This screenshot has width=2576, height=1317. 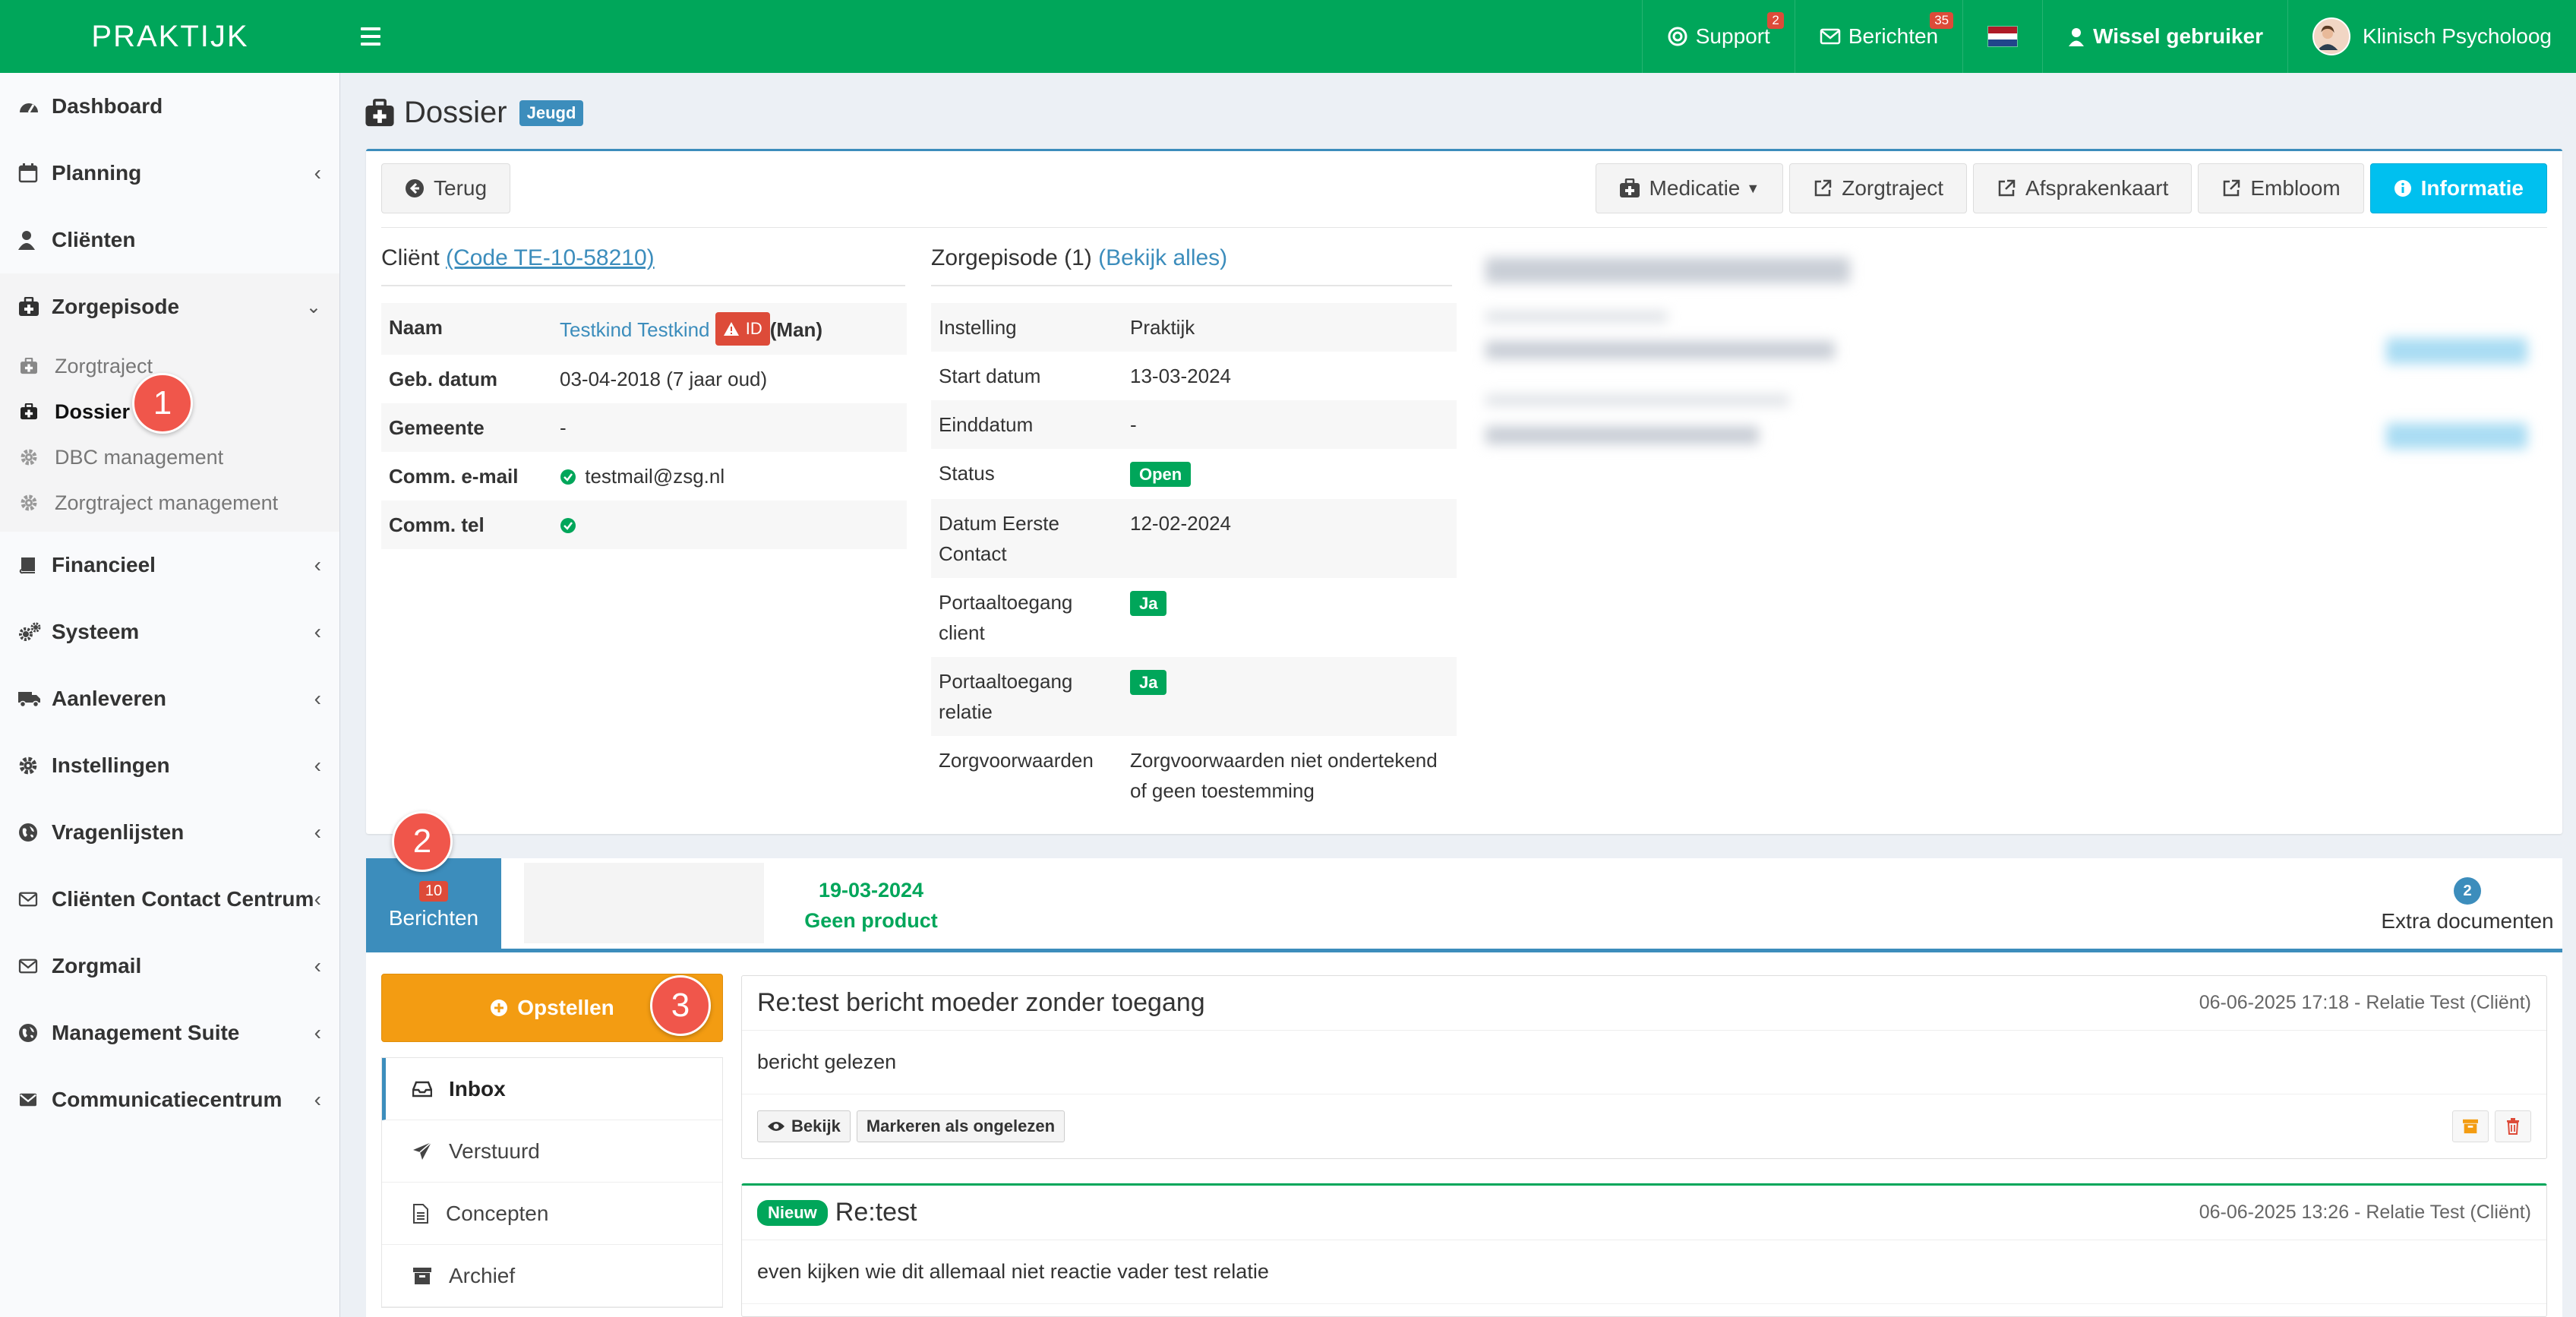 I want to click on first-contact-value: 12-02-2024, so click(x=1290, y=538).